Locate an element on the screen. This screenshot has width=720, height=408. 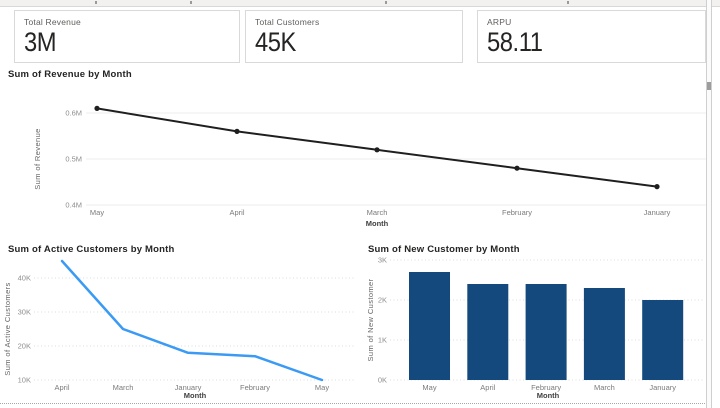
y-axis-tick-label: 1K is located at coordinates (382, 340).